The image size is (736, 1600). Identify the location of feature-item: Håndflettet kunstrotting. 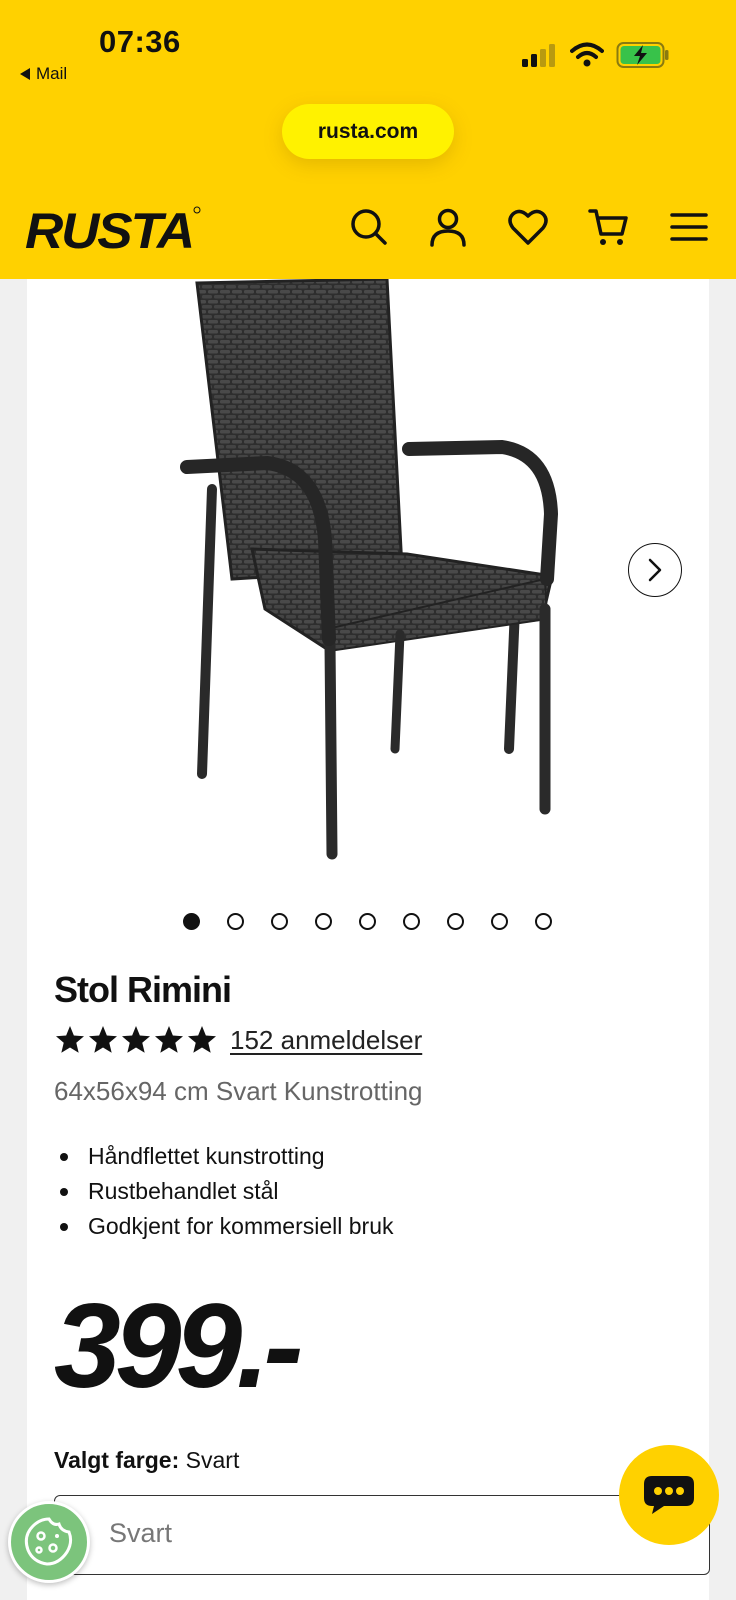
(224, 1156).